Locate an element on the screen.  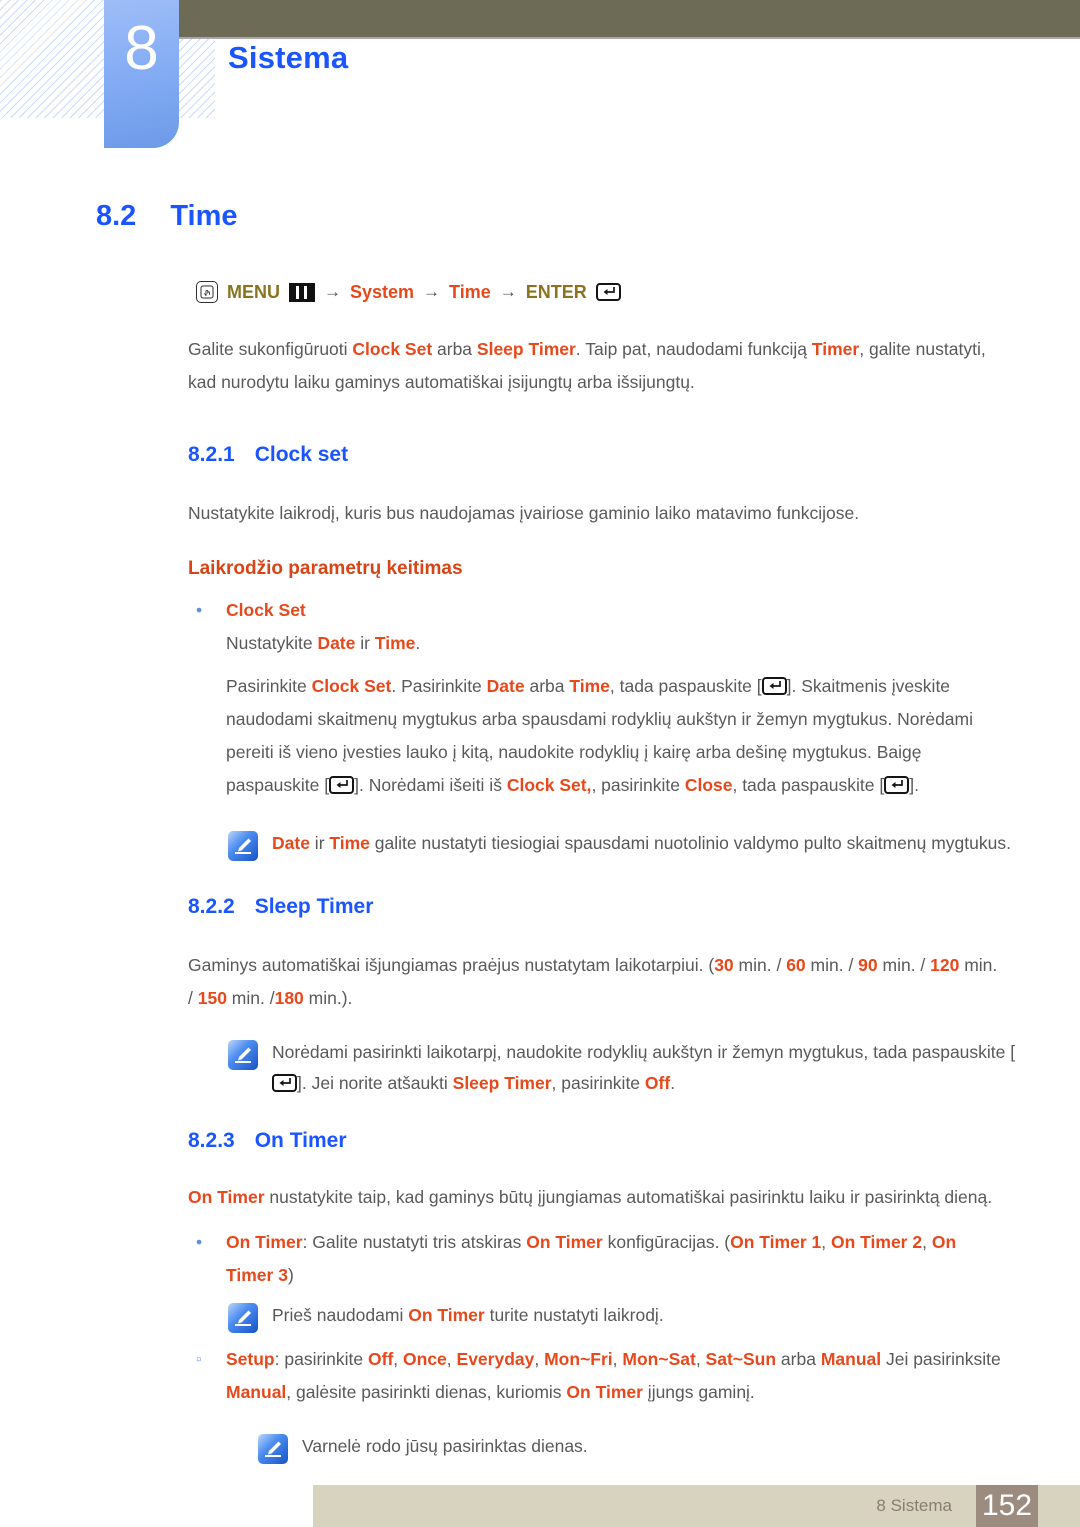
sleep-unit-2: min. / is located at coordinates (832, 965).